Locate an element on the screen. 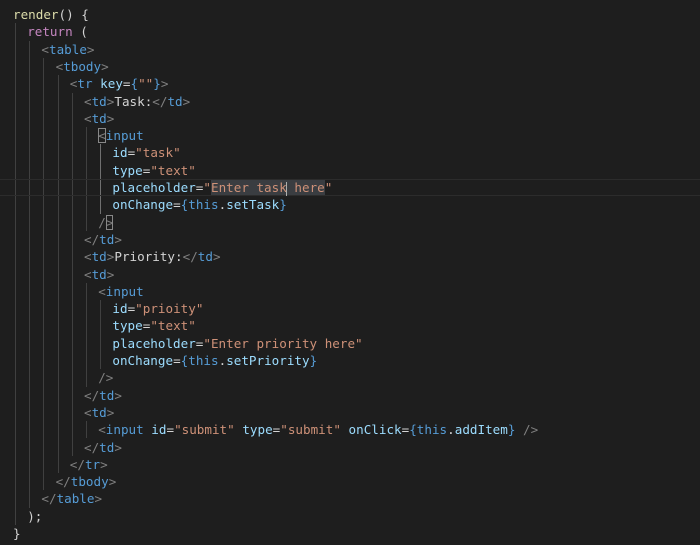  code-line: <tbody> is located at coordinates (350, 66).